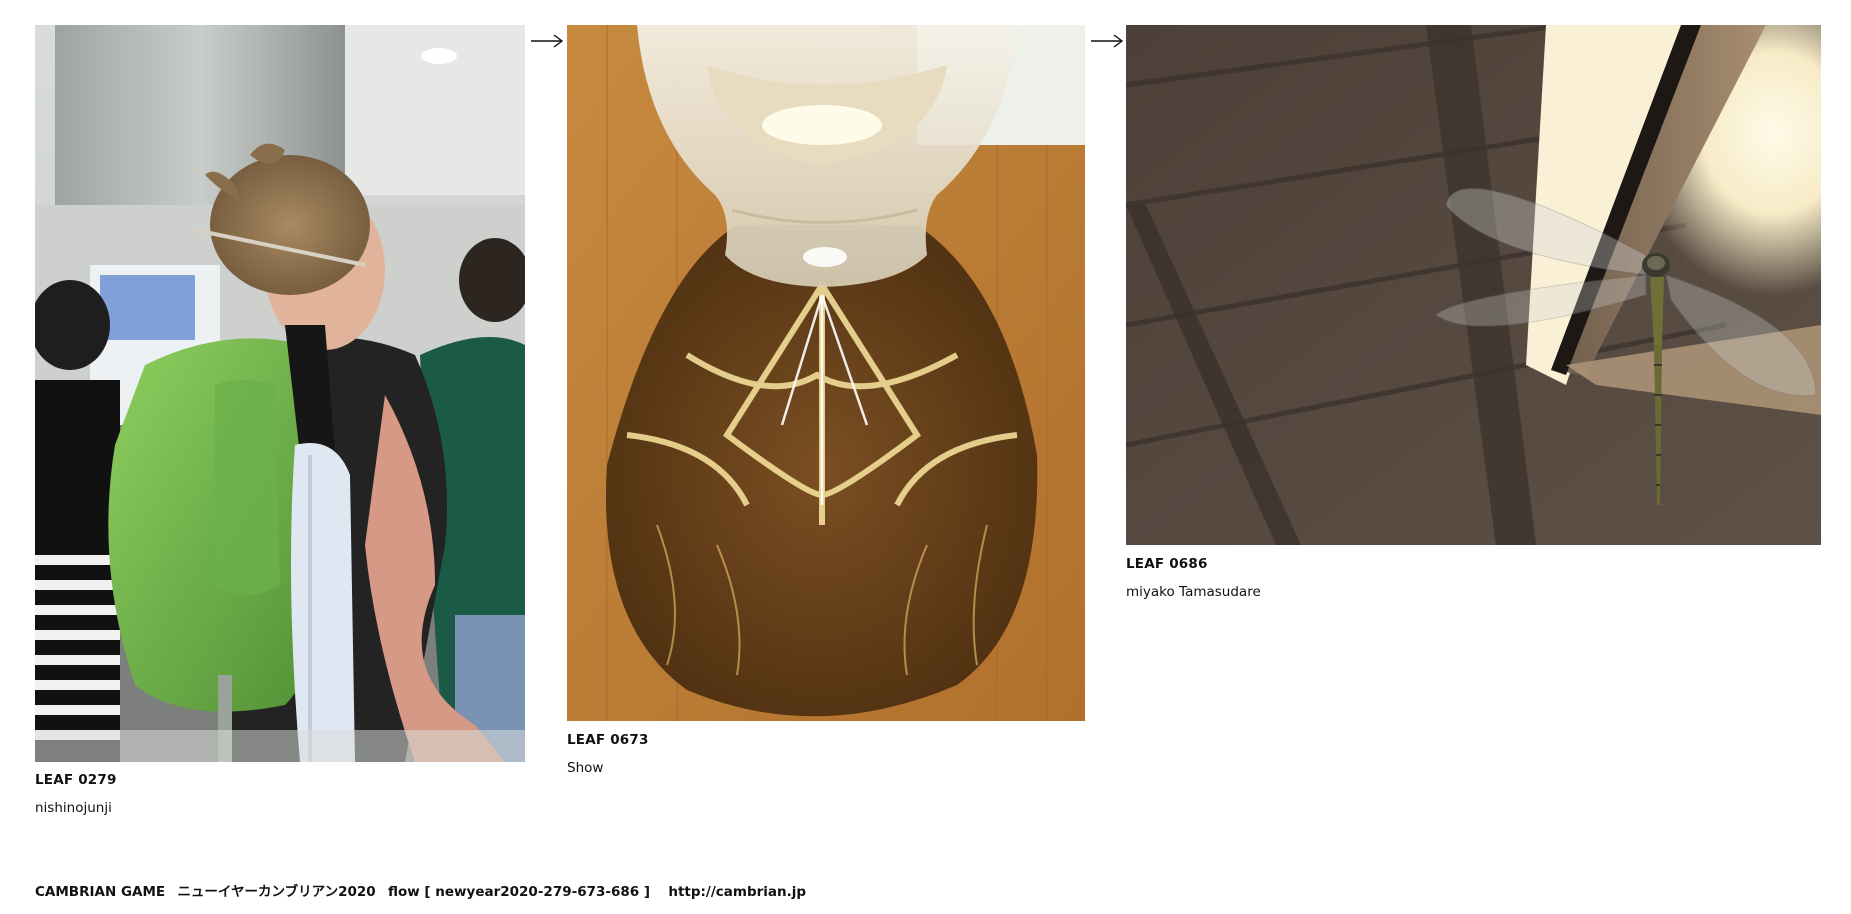 Image resolution: width=1851 pixels, height=914 pixels. I want to click on leaf-author-link: nishinojunji, so click(73, 808).